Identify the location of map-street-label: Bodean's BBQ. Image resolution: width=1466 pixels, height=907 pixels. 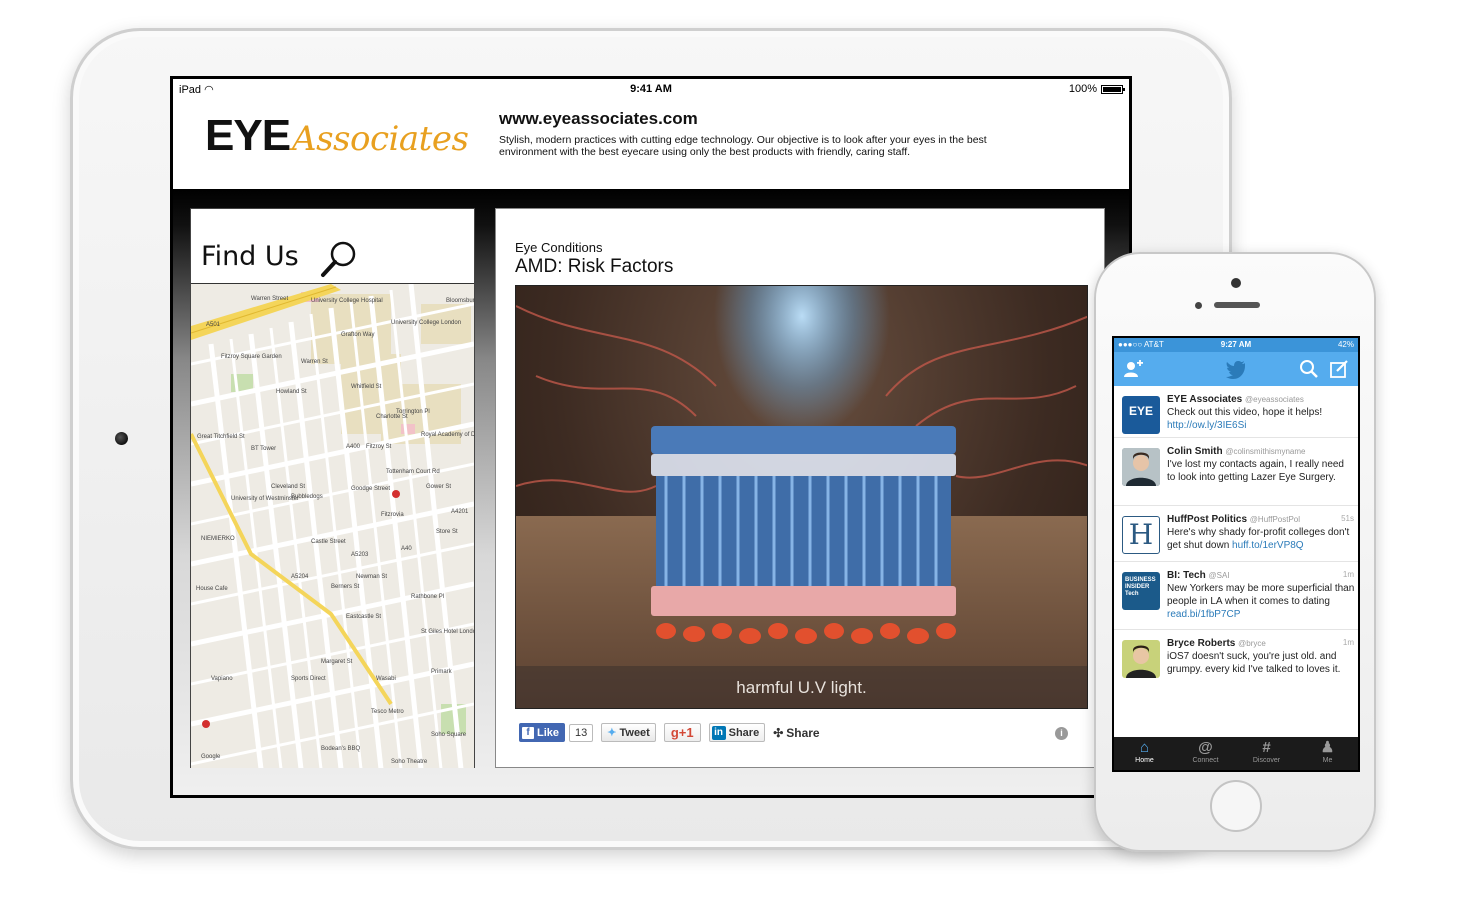
(341, 749).